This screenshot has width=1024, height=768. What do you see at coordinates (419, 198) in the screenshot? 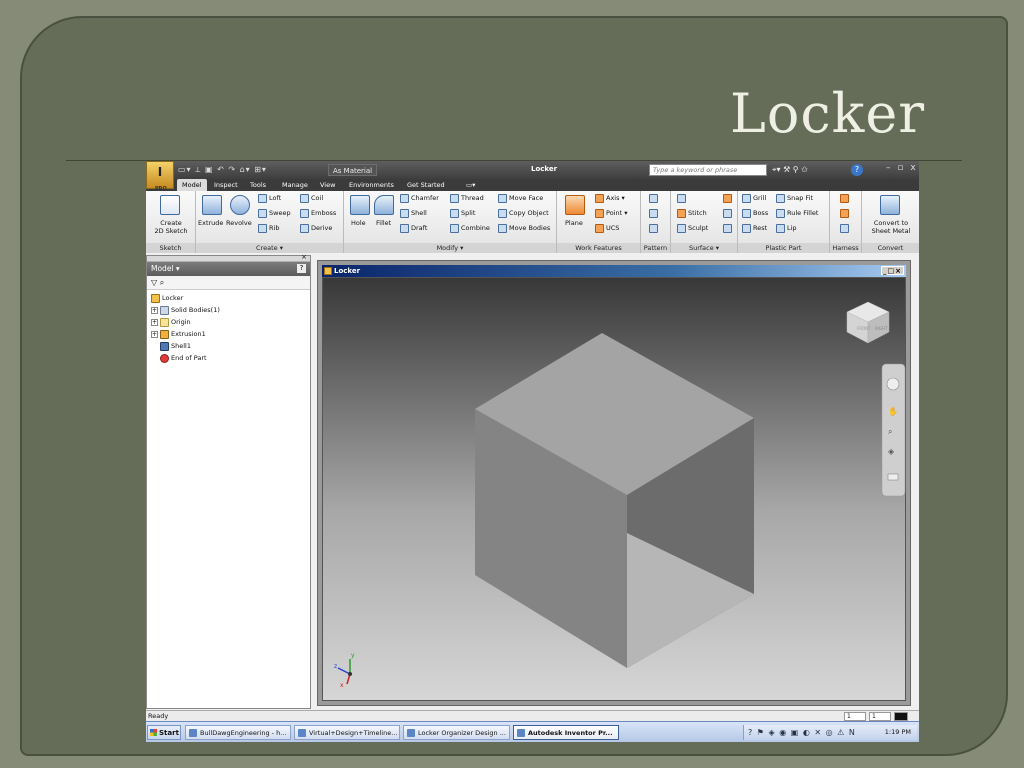
I see `chamfer-button: Chamfer` at bounding box center [419, 198].